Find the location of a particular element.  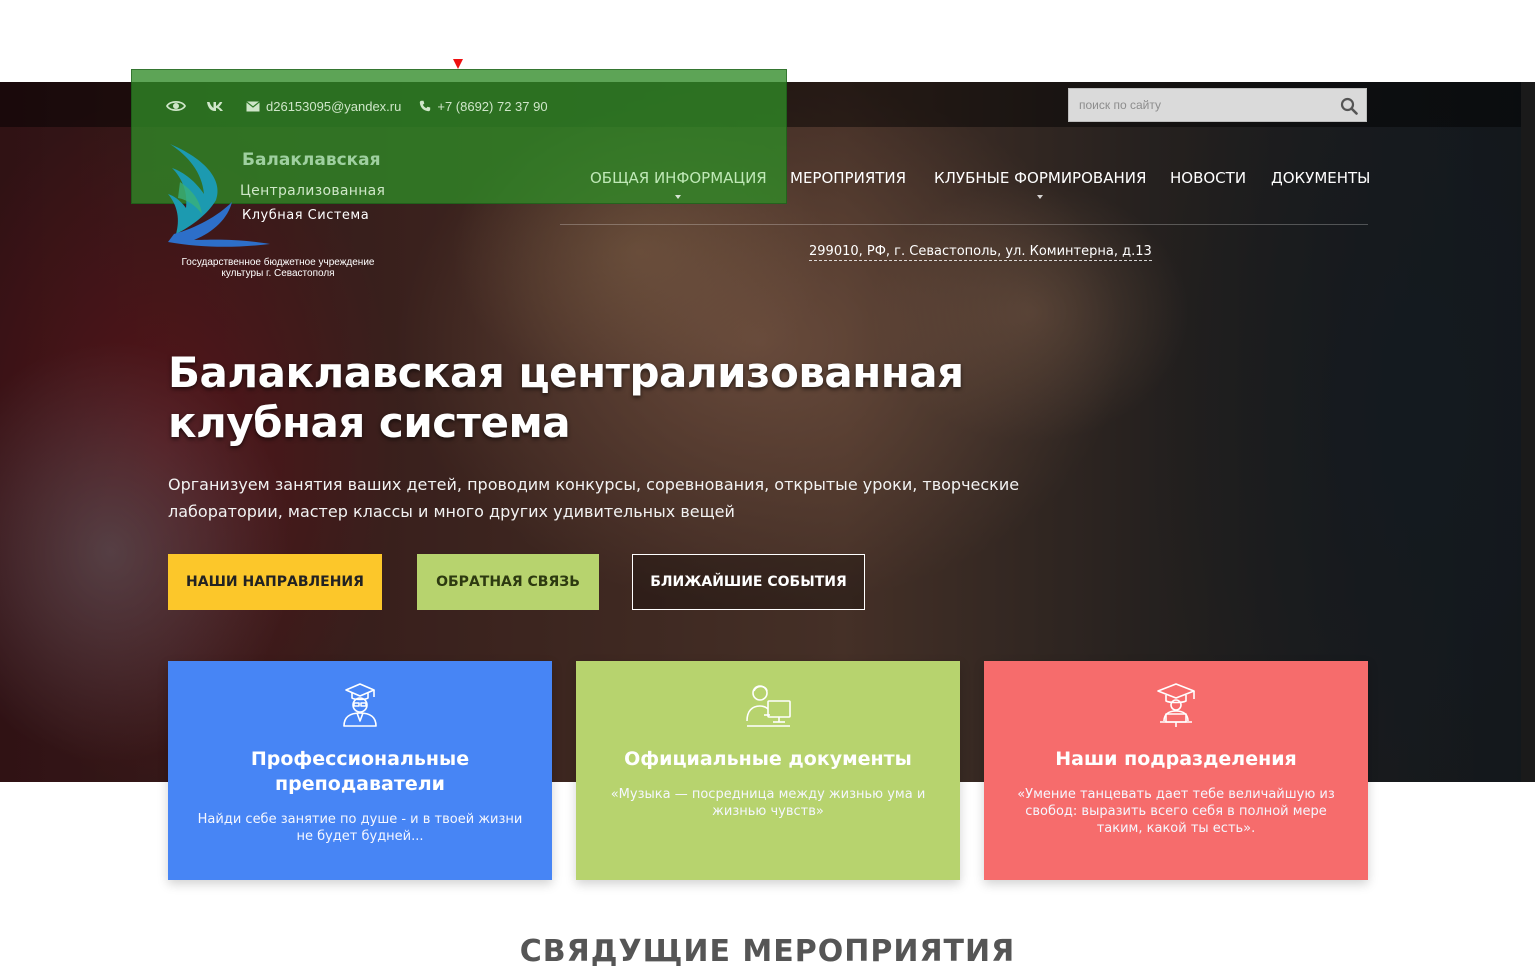

nav-item-label: ДОКУМЕНТЫ is located at coordinates (1321, 178).